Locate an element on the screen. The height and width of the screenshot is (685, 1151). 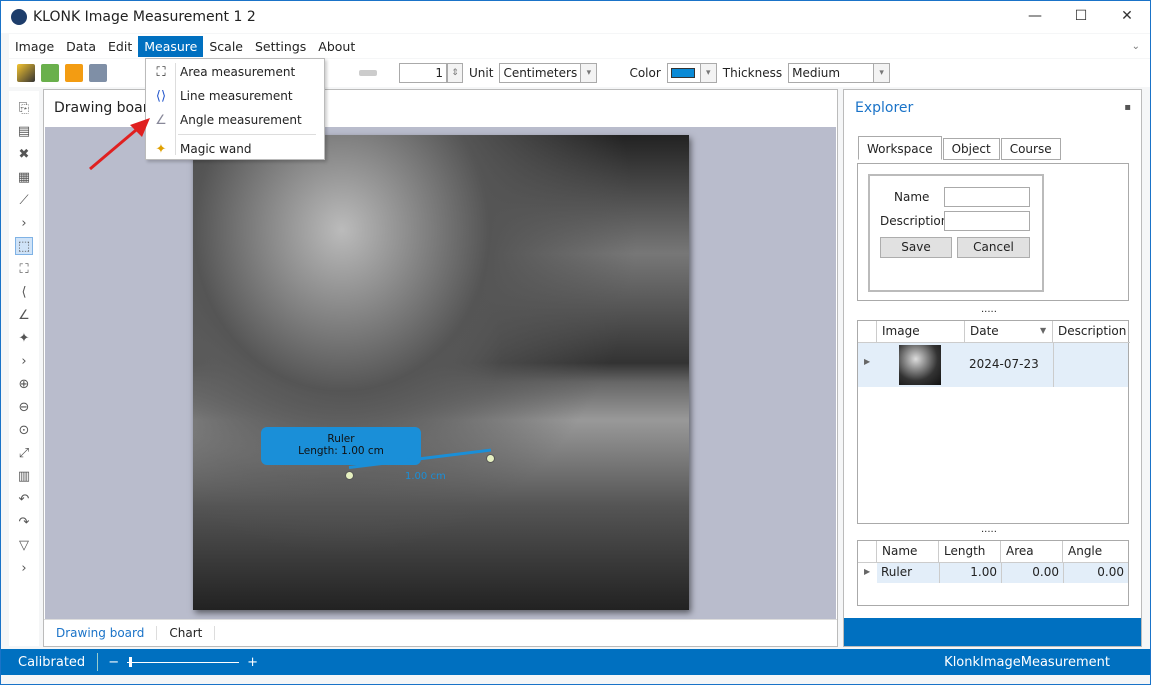
menu-area-measurement: ⛶ Area measurement is located at coordinates (235, 72).